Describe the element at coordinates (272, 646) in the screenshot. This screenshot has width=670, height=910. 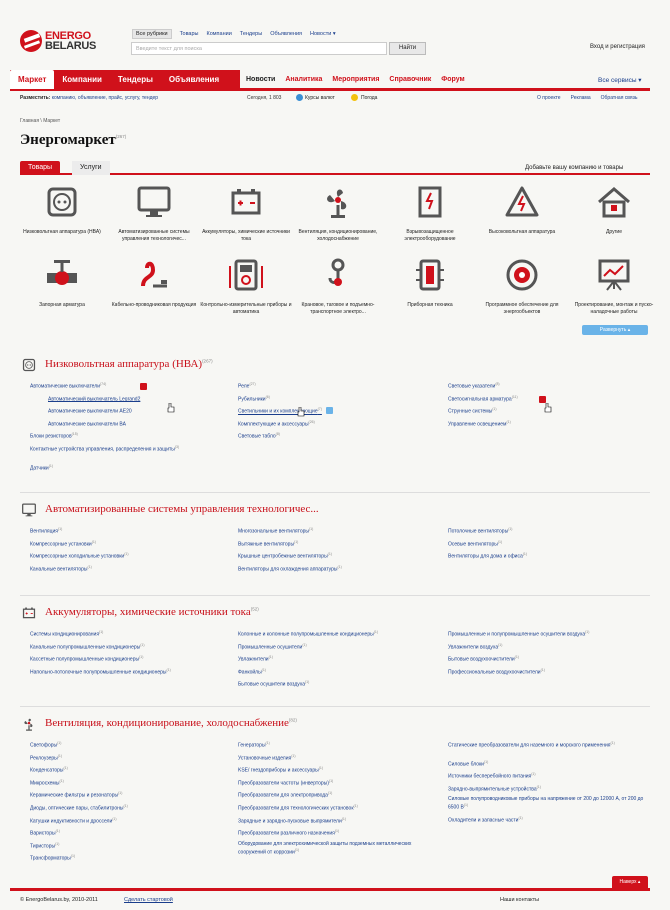
I see `subcategory-link: Промышленные осушители(1)` at that location.